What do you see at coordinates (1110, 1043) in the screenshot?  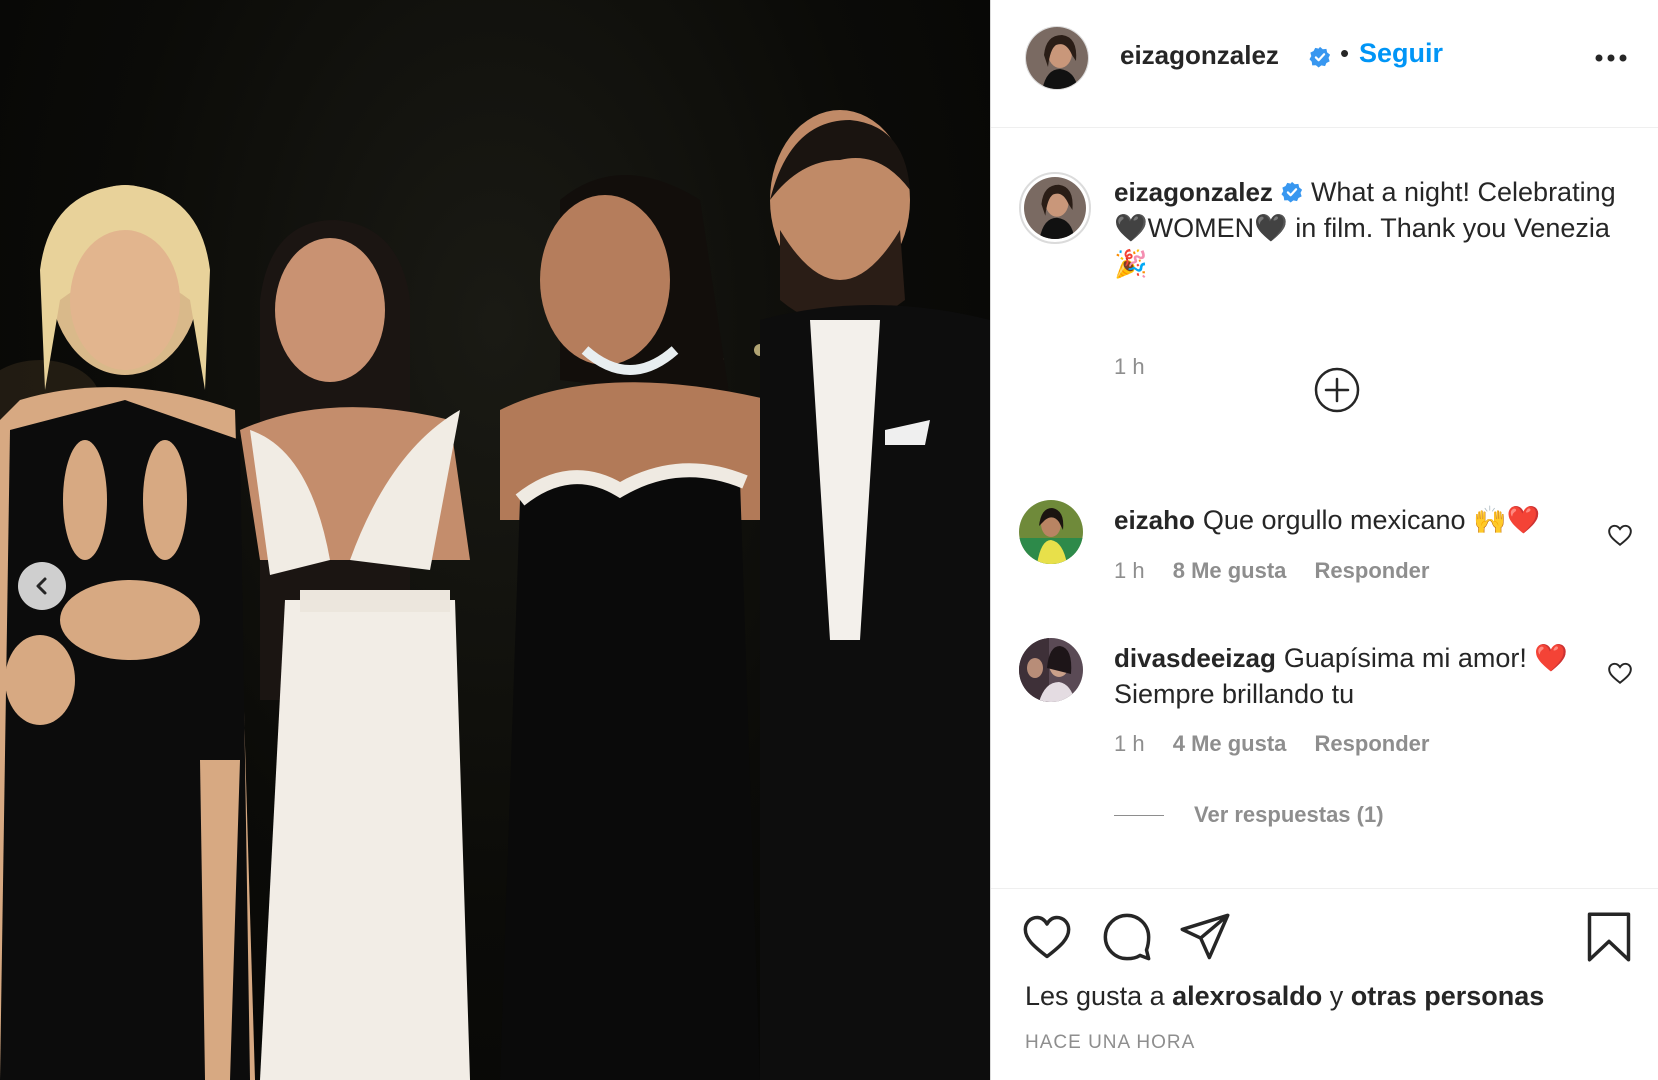 I see `post-timestamp: HACE UNA HORA` at bounding box center [1110, 1043].